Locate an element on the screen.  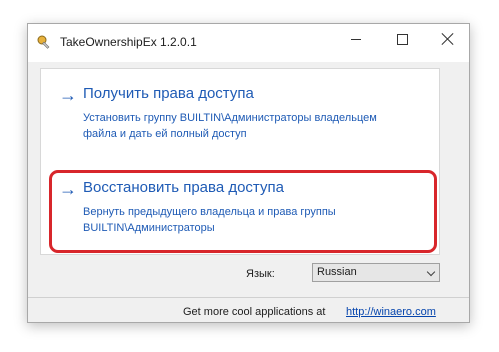
minimize-button is located at coordinates (356, 39).